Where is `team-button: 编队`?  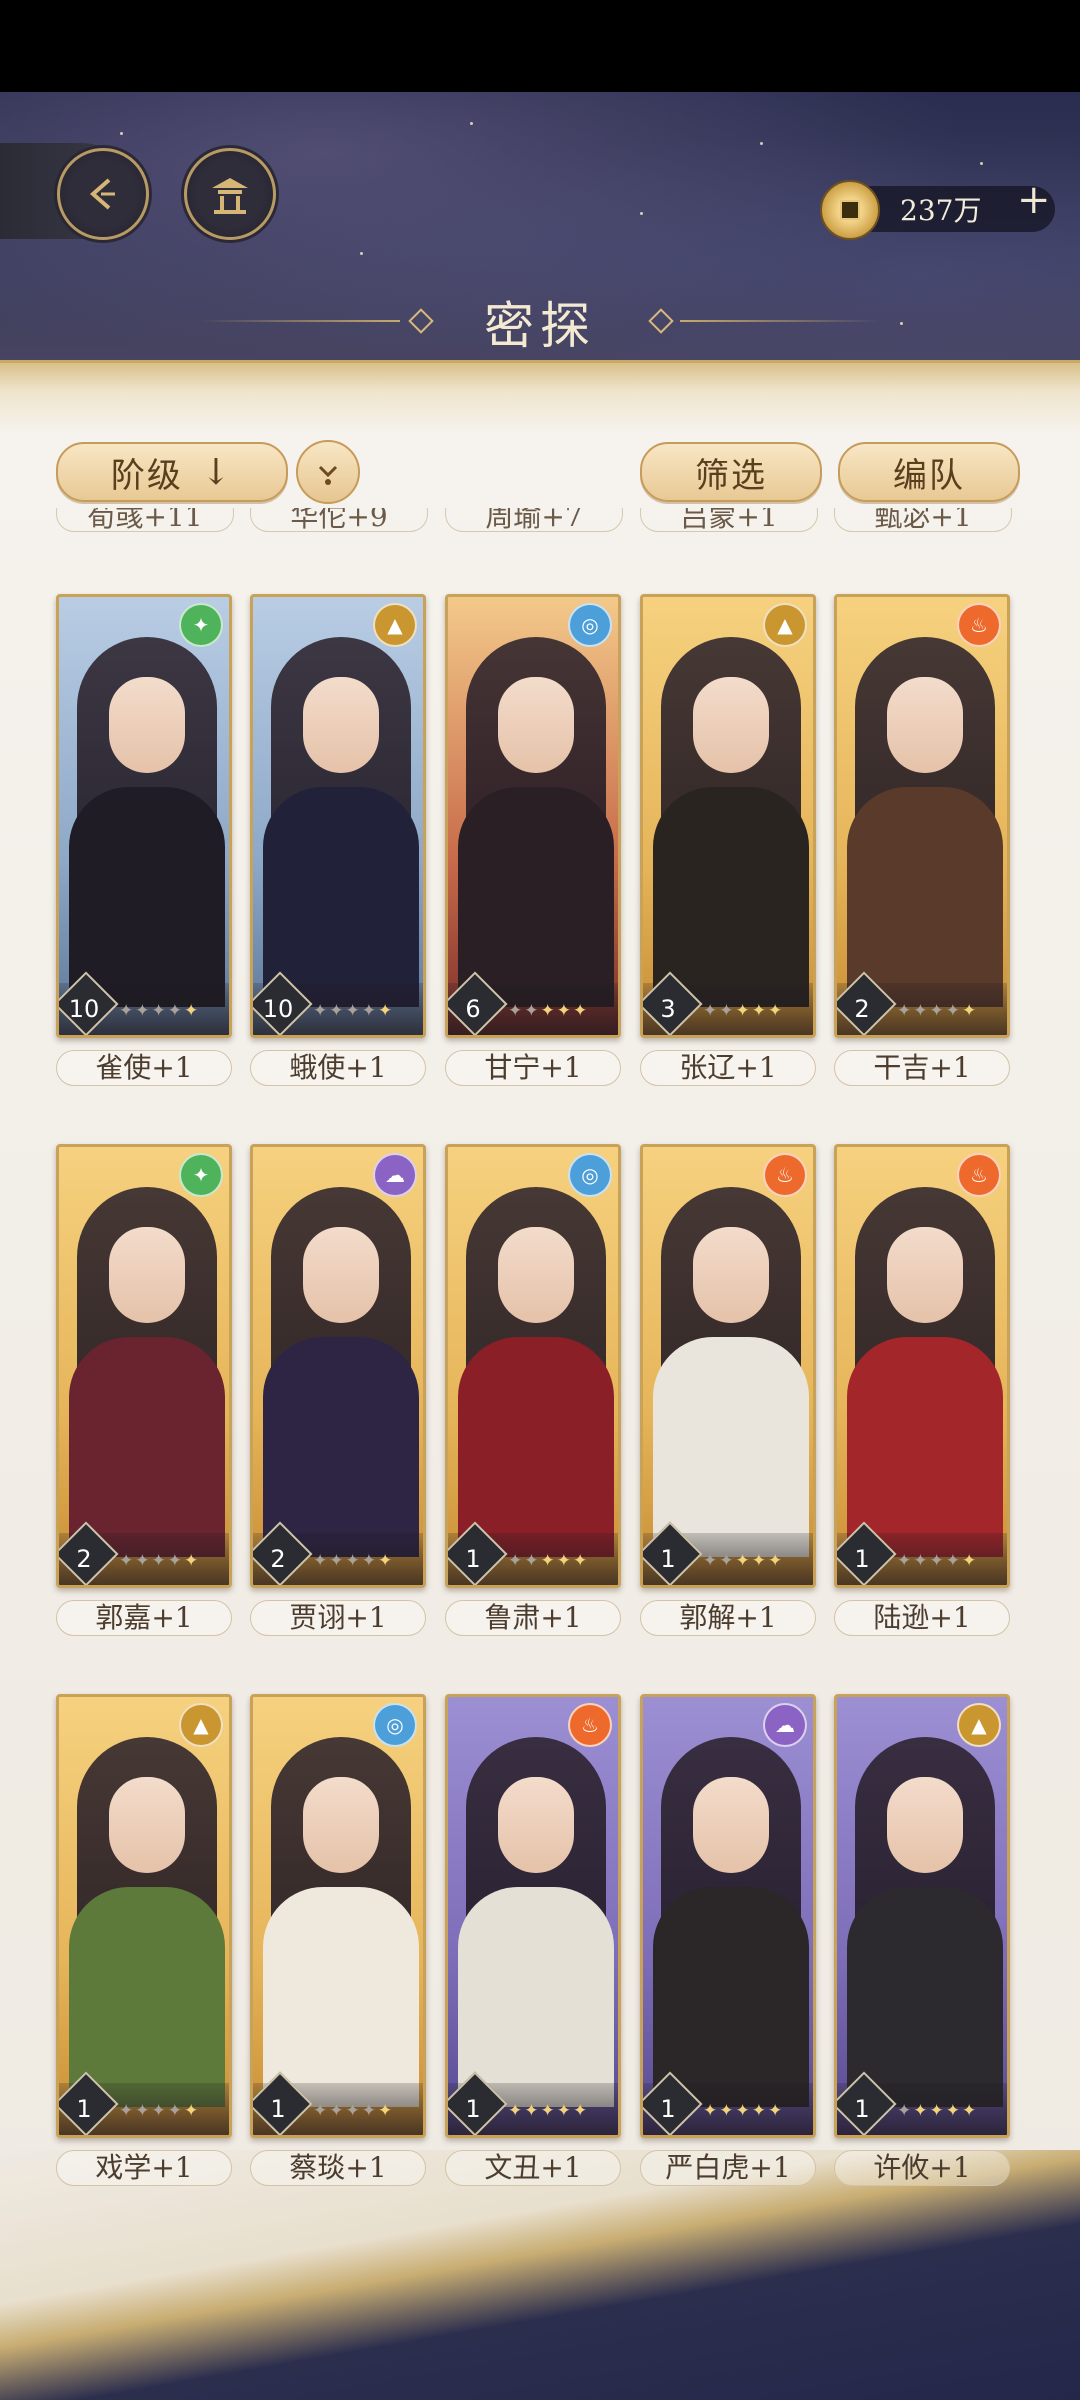 team-button: 编队 is located at coordinates (929, 472).